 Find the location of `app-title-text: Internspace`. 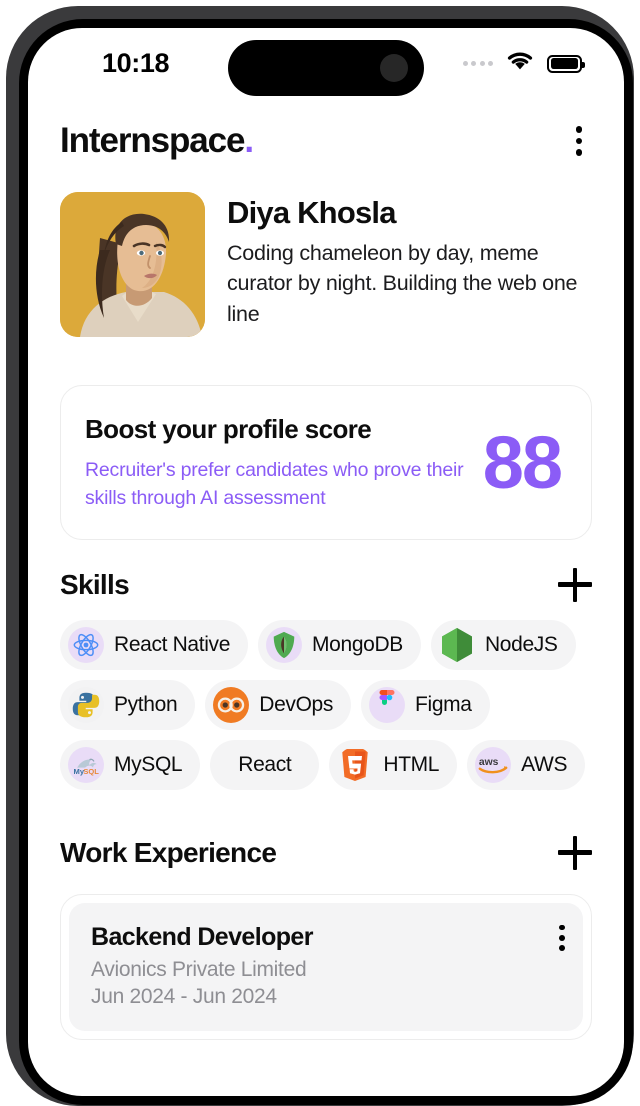

app-title-text: Internspace is located at coordinates (152, 140).